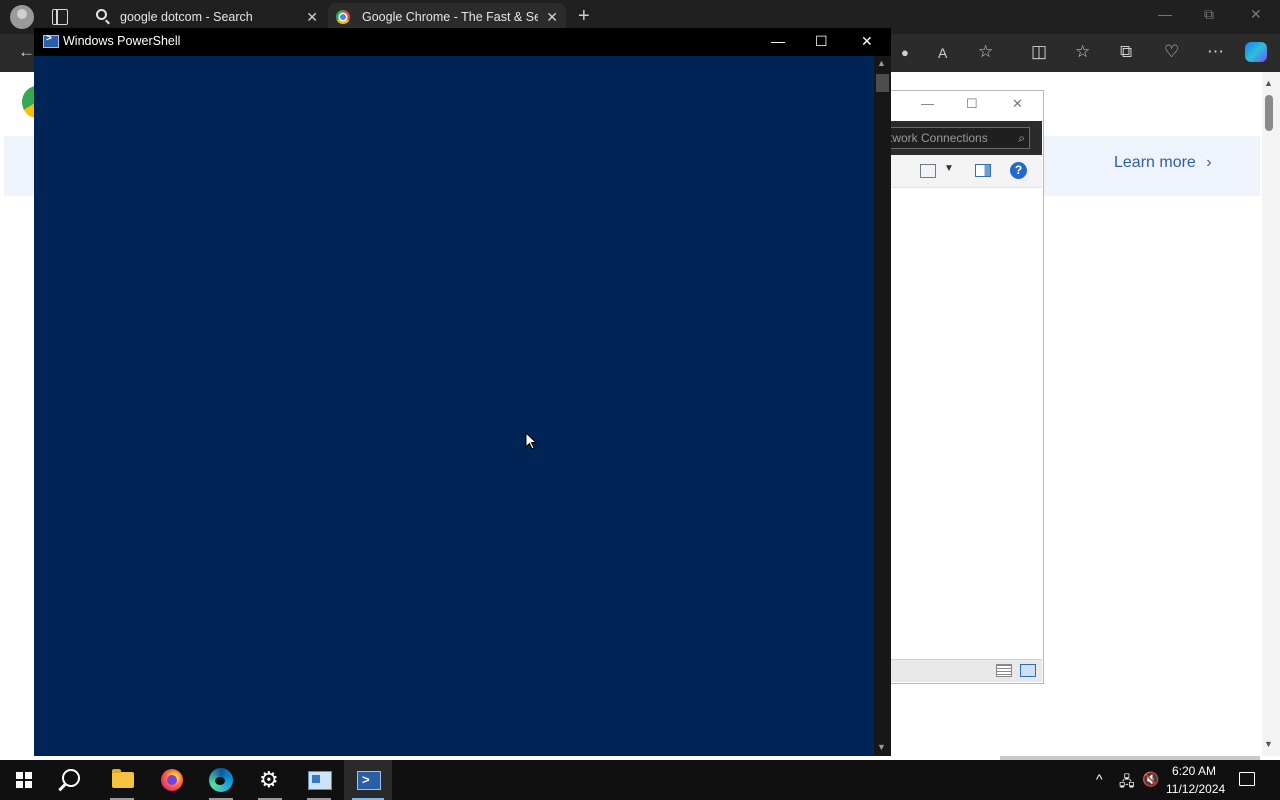 This screenshot has height=800, width=1280. Describe the element at coordinates (1195, 789) in the screenshot. I see `clock-date: 11/12/2024` at that location.